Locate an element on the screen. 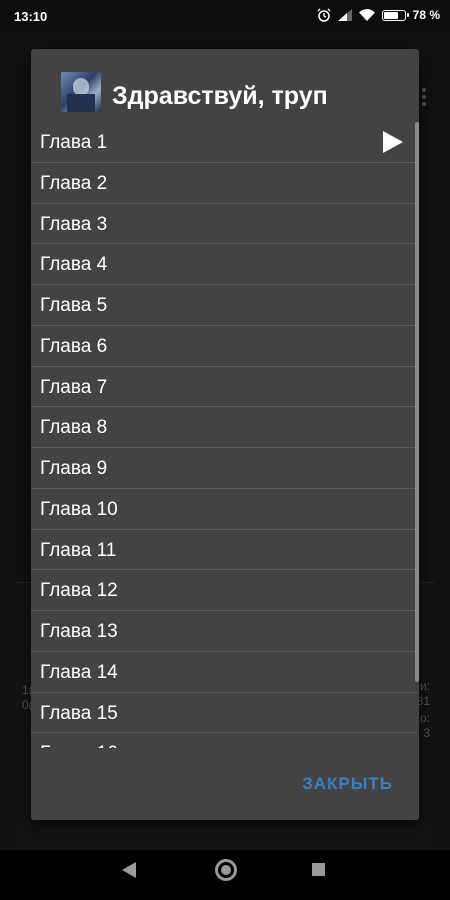  chapter-label: Глава 12 is located at coordinates (79, 591).